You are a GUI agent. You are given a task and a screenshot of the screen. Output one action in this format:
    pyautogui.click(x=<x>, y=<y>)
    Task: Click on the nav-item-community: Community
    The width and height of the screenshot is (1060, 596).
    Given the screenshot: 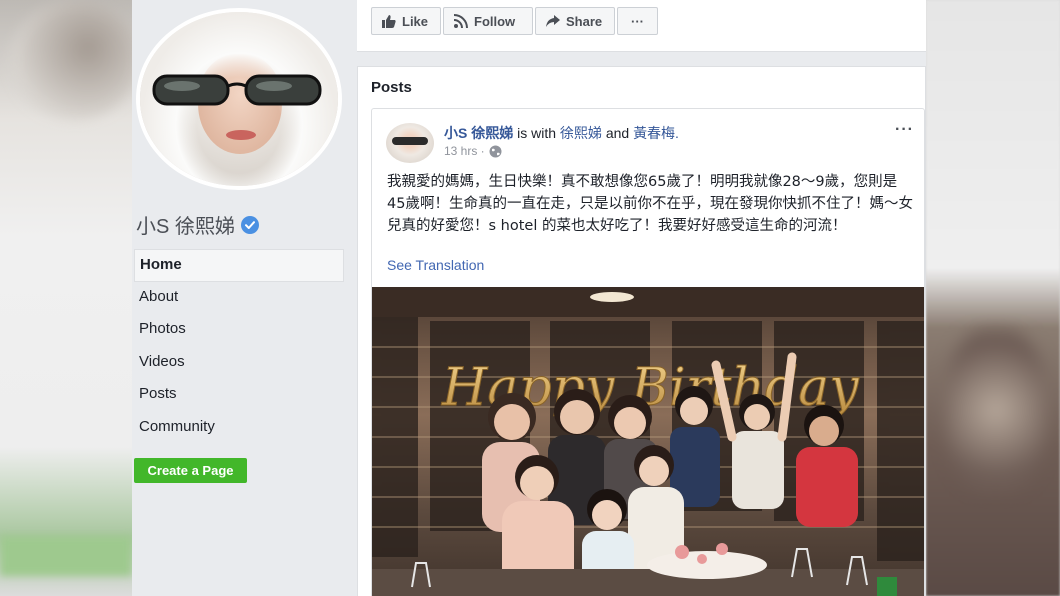 What is the action you would take?
    pyautogui.click(x=239, y=428)
    